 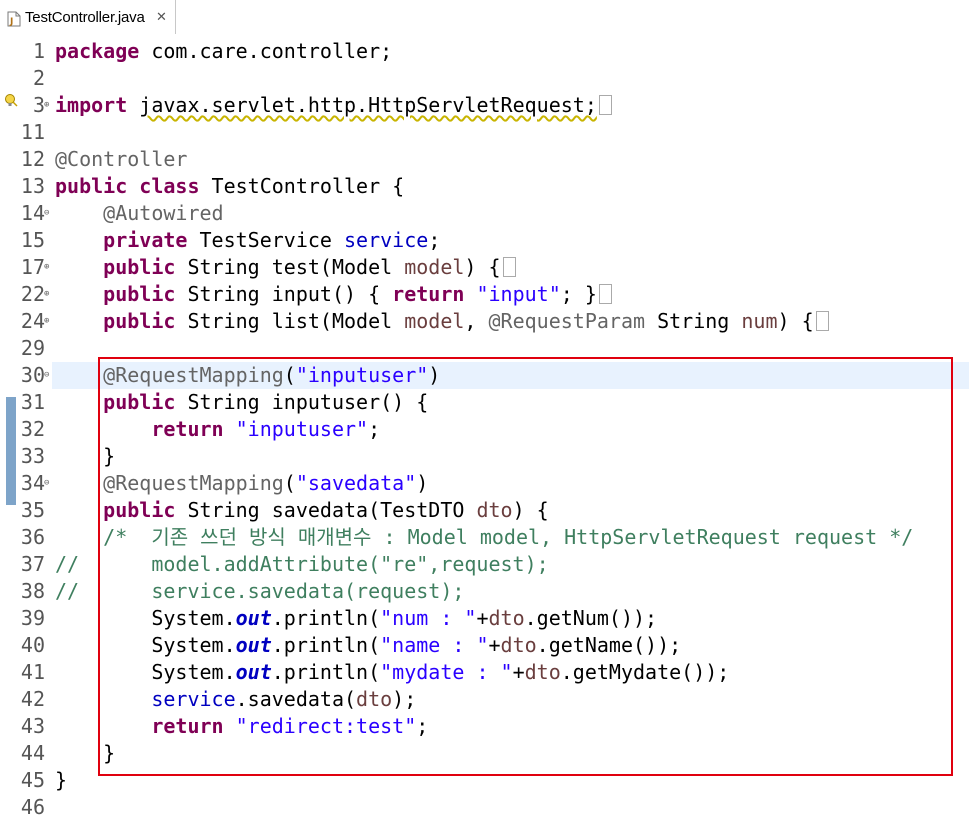 I want to click on line-number: 41, so click(x=32, y=672).